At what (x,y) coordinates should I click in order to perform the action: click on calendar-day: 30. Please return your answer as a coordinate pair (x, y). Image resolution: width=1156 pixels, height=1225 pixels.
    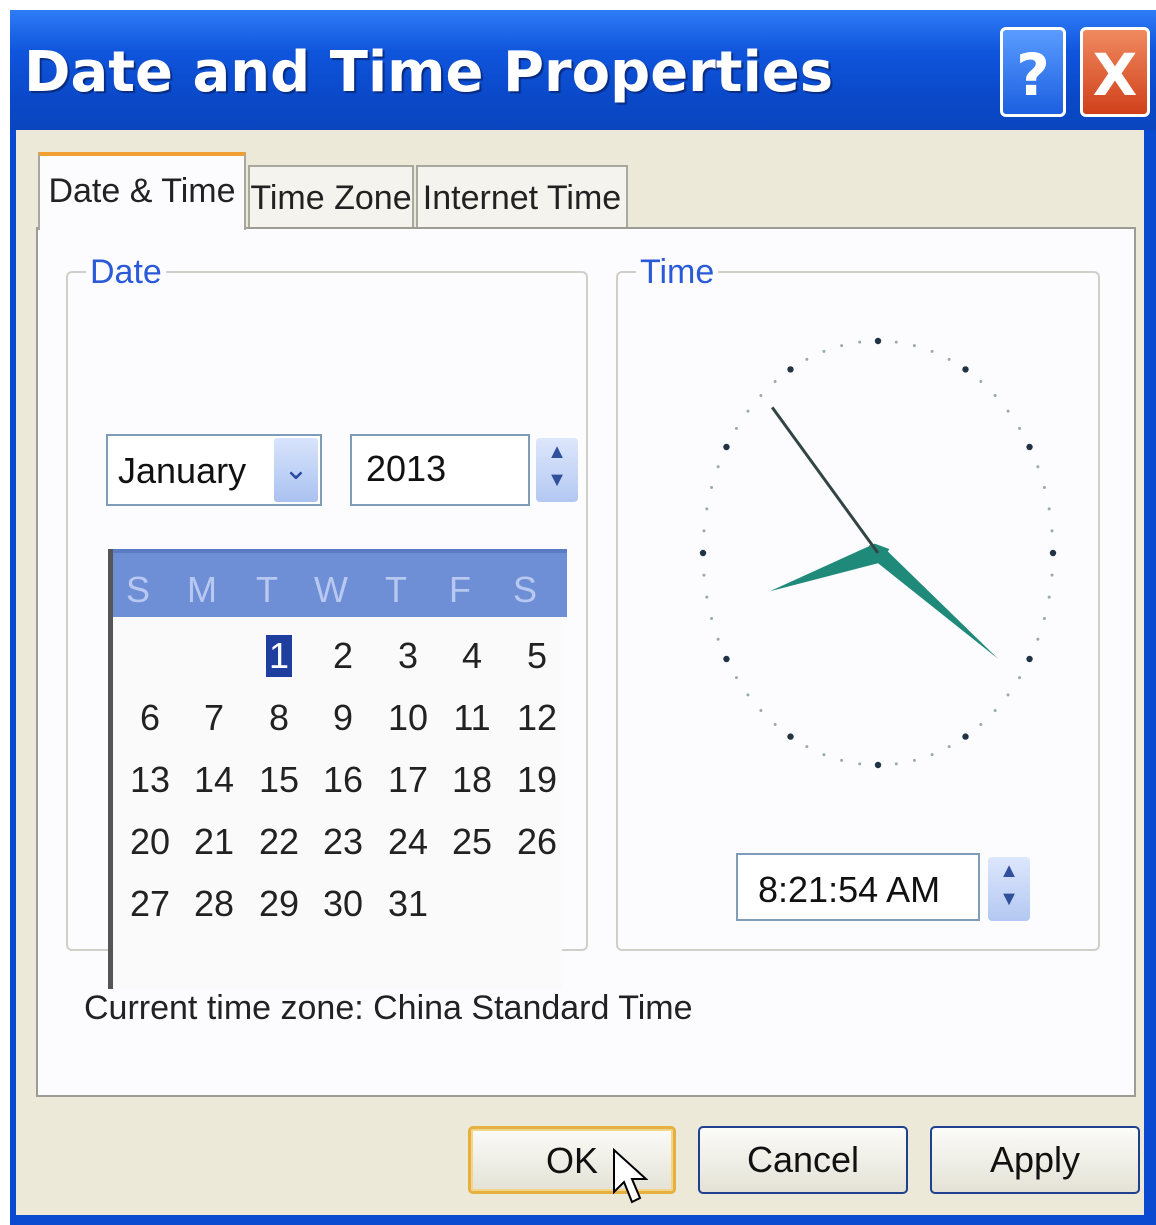
    Looking at the image, I should click on (343, 904).